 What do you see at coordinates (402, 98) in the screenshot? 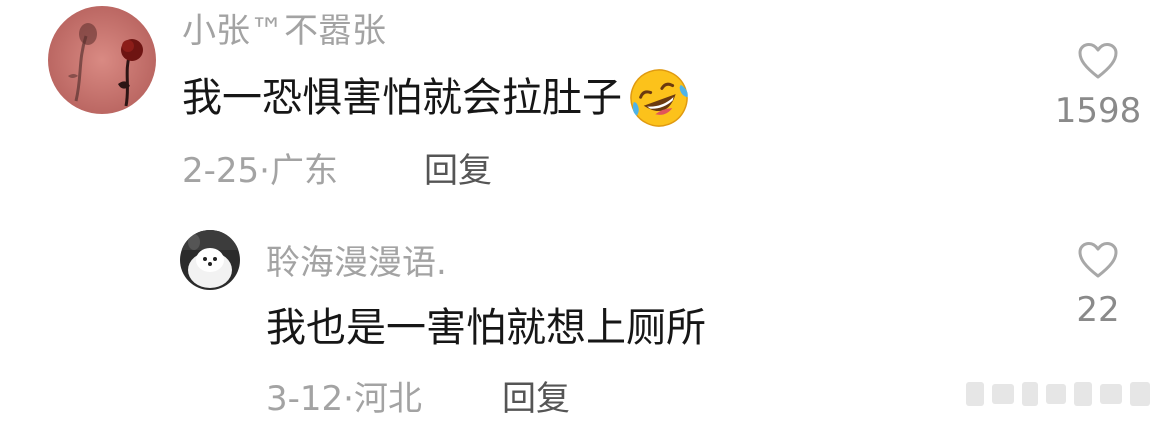
I see `comment-text-content: 我一恐惧害怕就会拉肚子` at bounding box center [402, 98].